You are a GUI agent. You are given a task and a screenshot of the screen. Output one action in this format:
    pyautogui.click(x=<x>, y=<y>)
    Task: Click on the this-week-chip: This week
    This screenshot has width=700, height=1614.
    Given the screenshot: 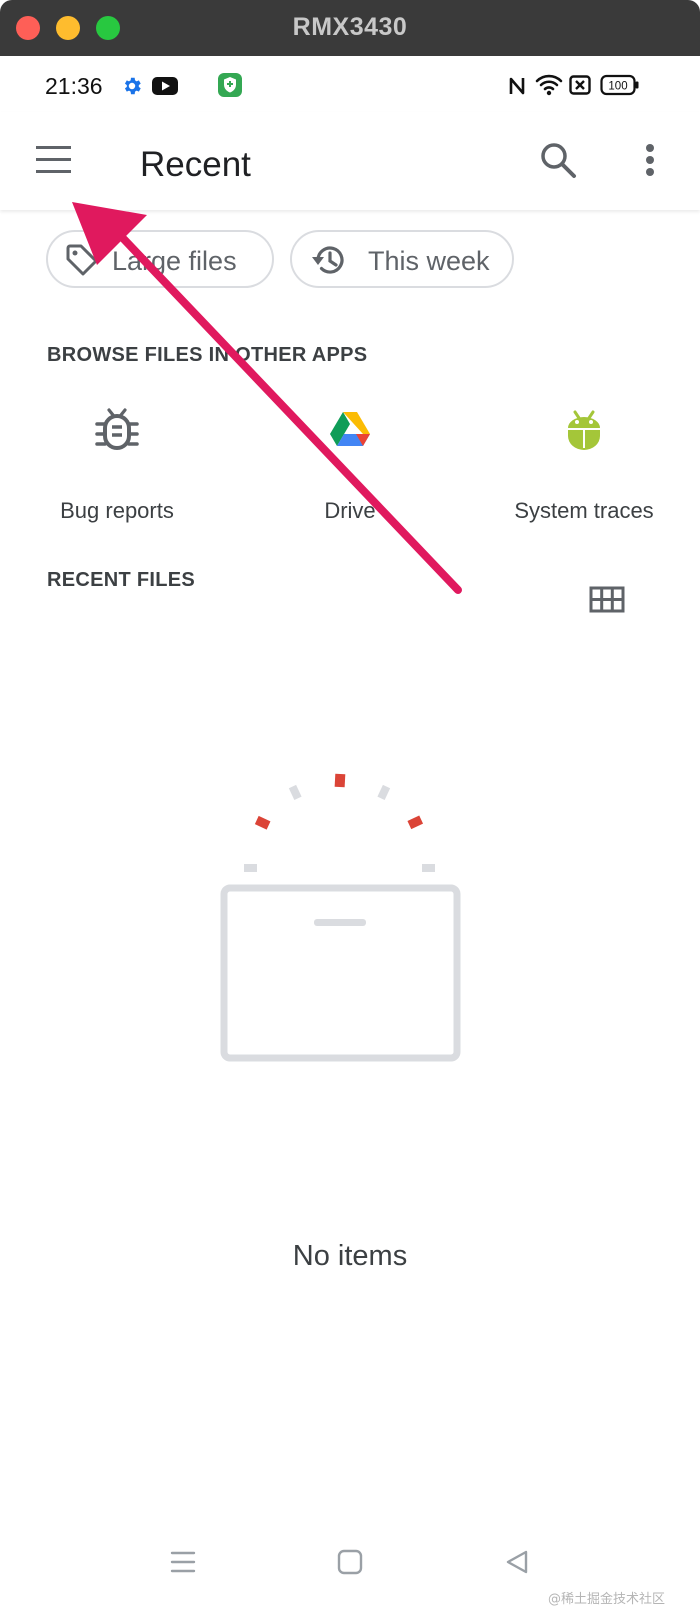 What is the action you would take?
    pyautogui.click(x=402, y=259)
    